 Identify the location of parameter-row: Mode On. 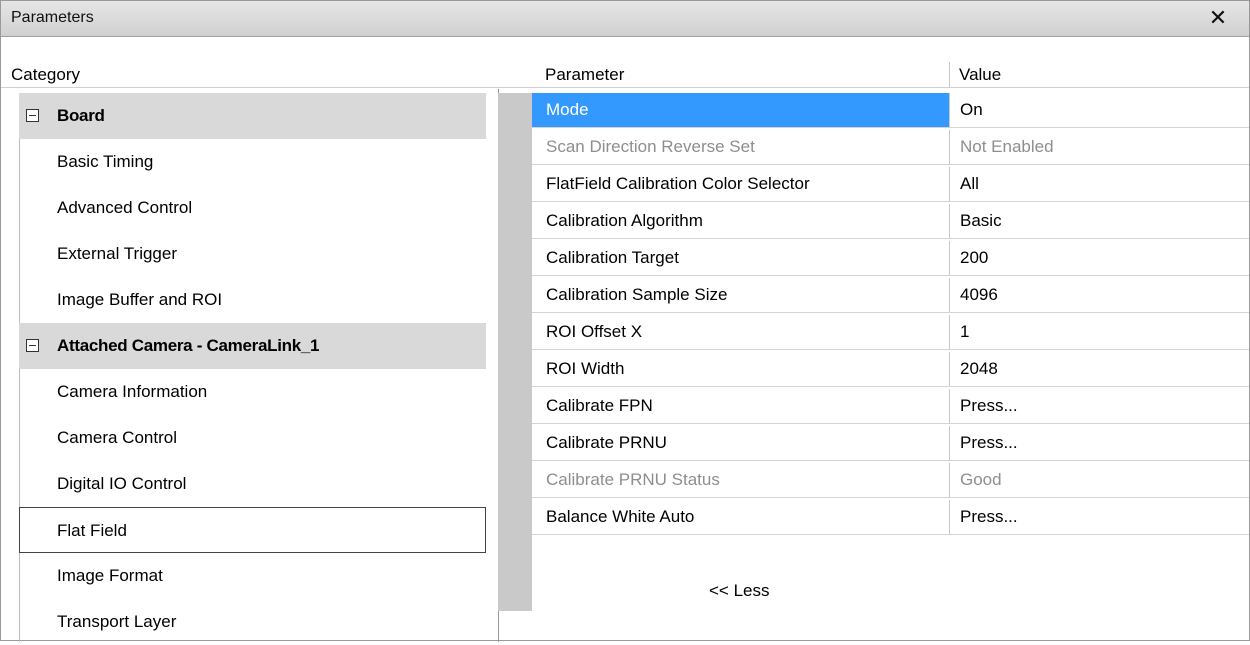
(890, 110).